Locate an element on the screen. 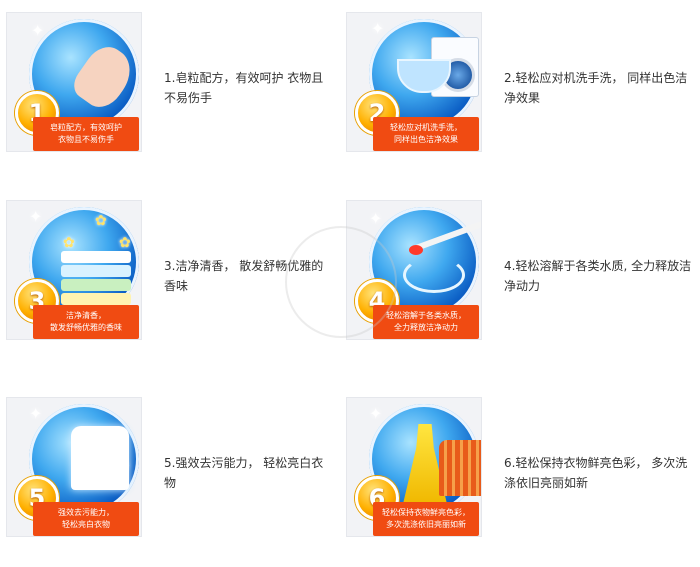 The image size is (700, 567). feature-4-image: ✦ 4 轻松溶解于各类水质， 全力释放洁净动力 is located at coordinates (414, 270).